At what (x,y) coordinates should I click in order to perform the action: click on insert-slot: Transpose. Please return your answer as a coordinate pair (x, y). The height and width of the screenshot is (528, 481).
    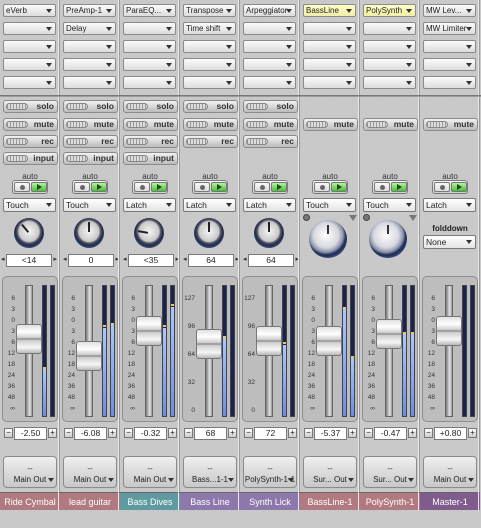
    Looking at the image, I should click on (209, 10).